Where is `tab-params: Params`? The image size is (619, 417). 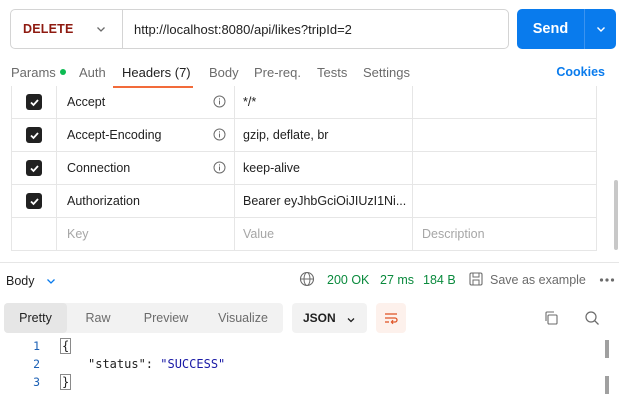
tab-params: Params is located at coordinates (38, 72).